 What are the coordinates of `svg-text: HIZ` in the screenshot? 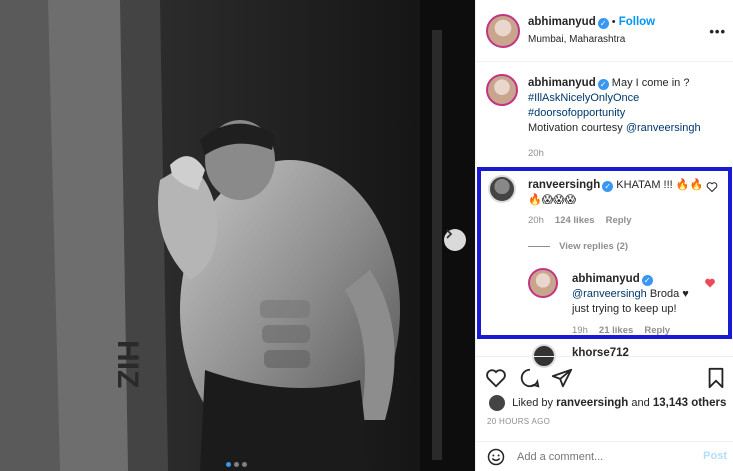 It's located at (127, 364).